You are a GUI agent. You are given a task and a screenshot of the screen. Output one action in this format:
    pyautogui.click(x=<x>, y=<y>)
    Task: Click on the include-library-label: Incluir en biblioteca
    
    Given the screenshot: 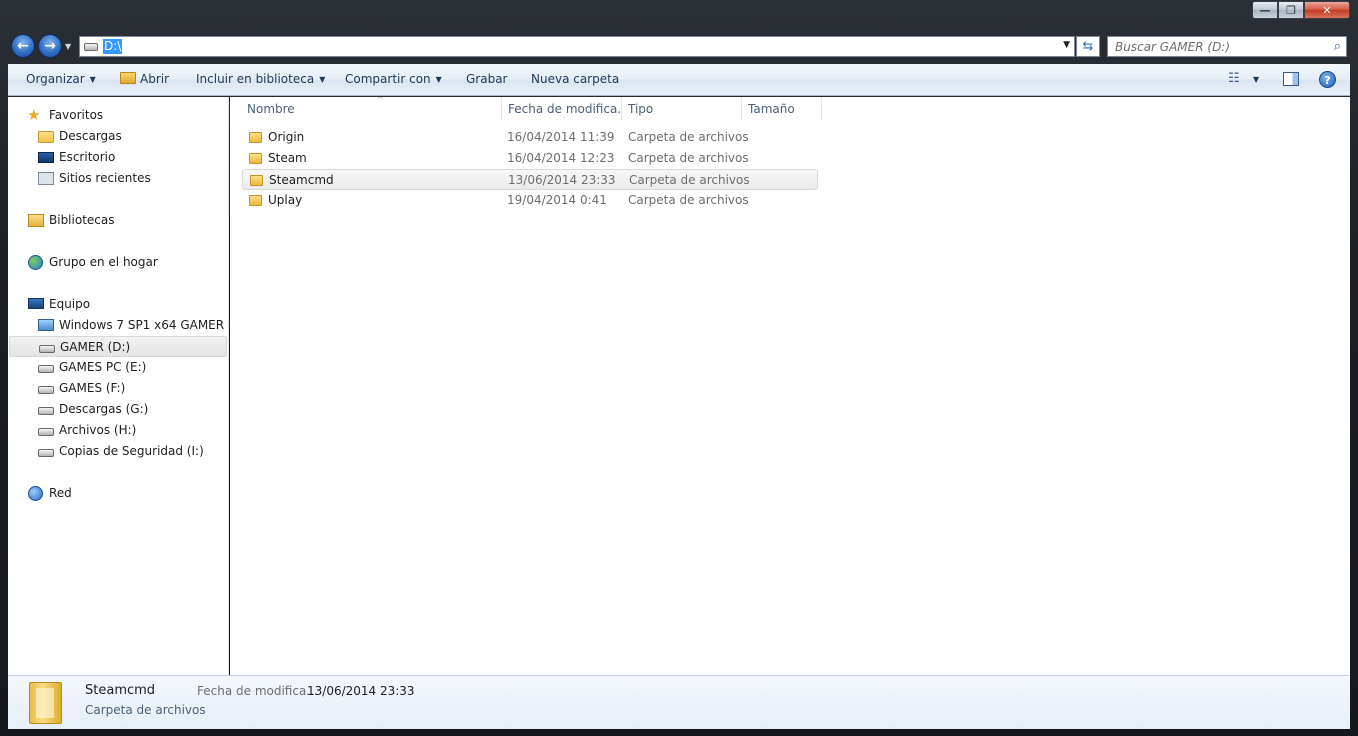 What is the action you would take?
    pyautogui.click(x=255, y=79)
    